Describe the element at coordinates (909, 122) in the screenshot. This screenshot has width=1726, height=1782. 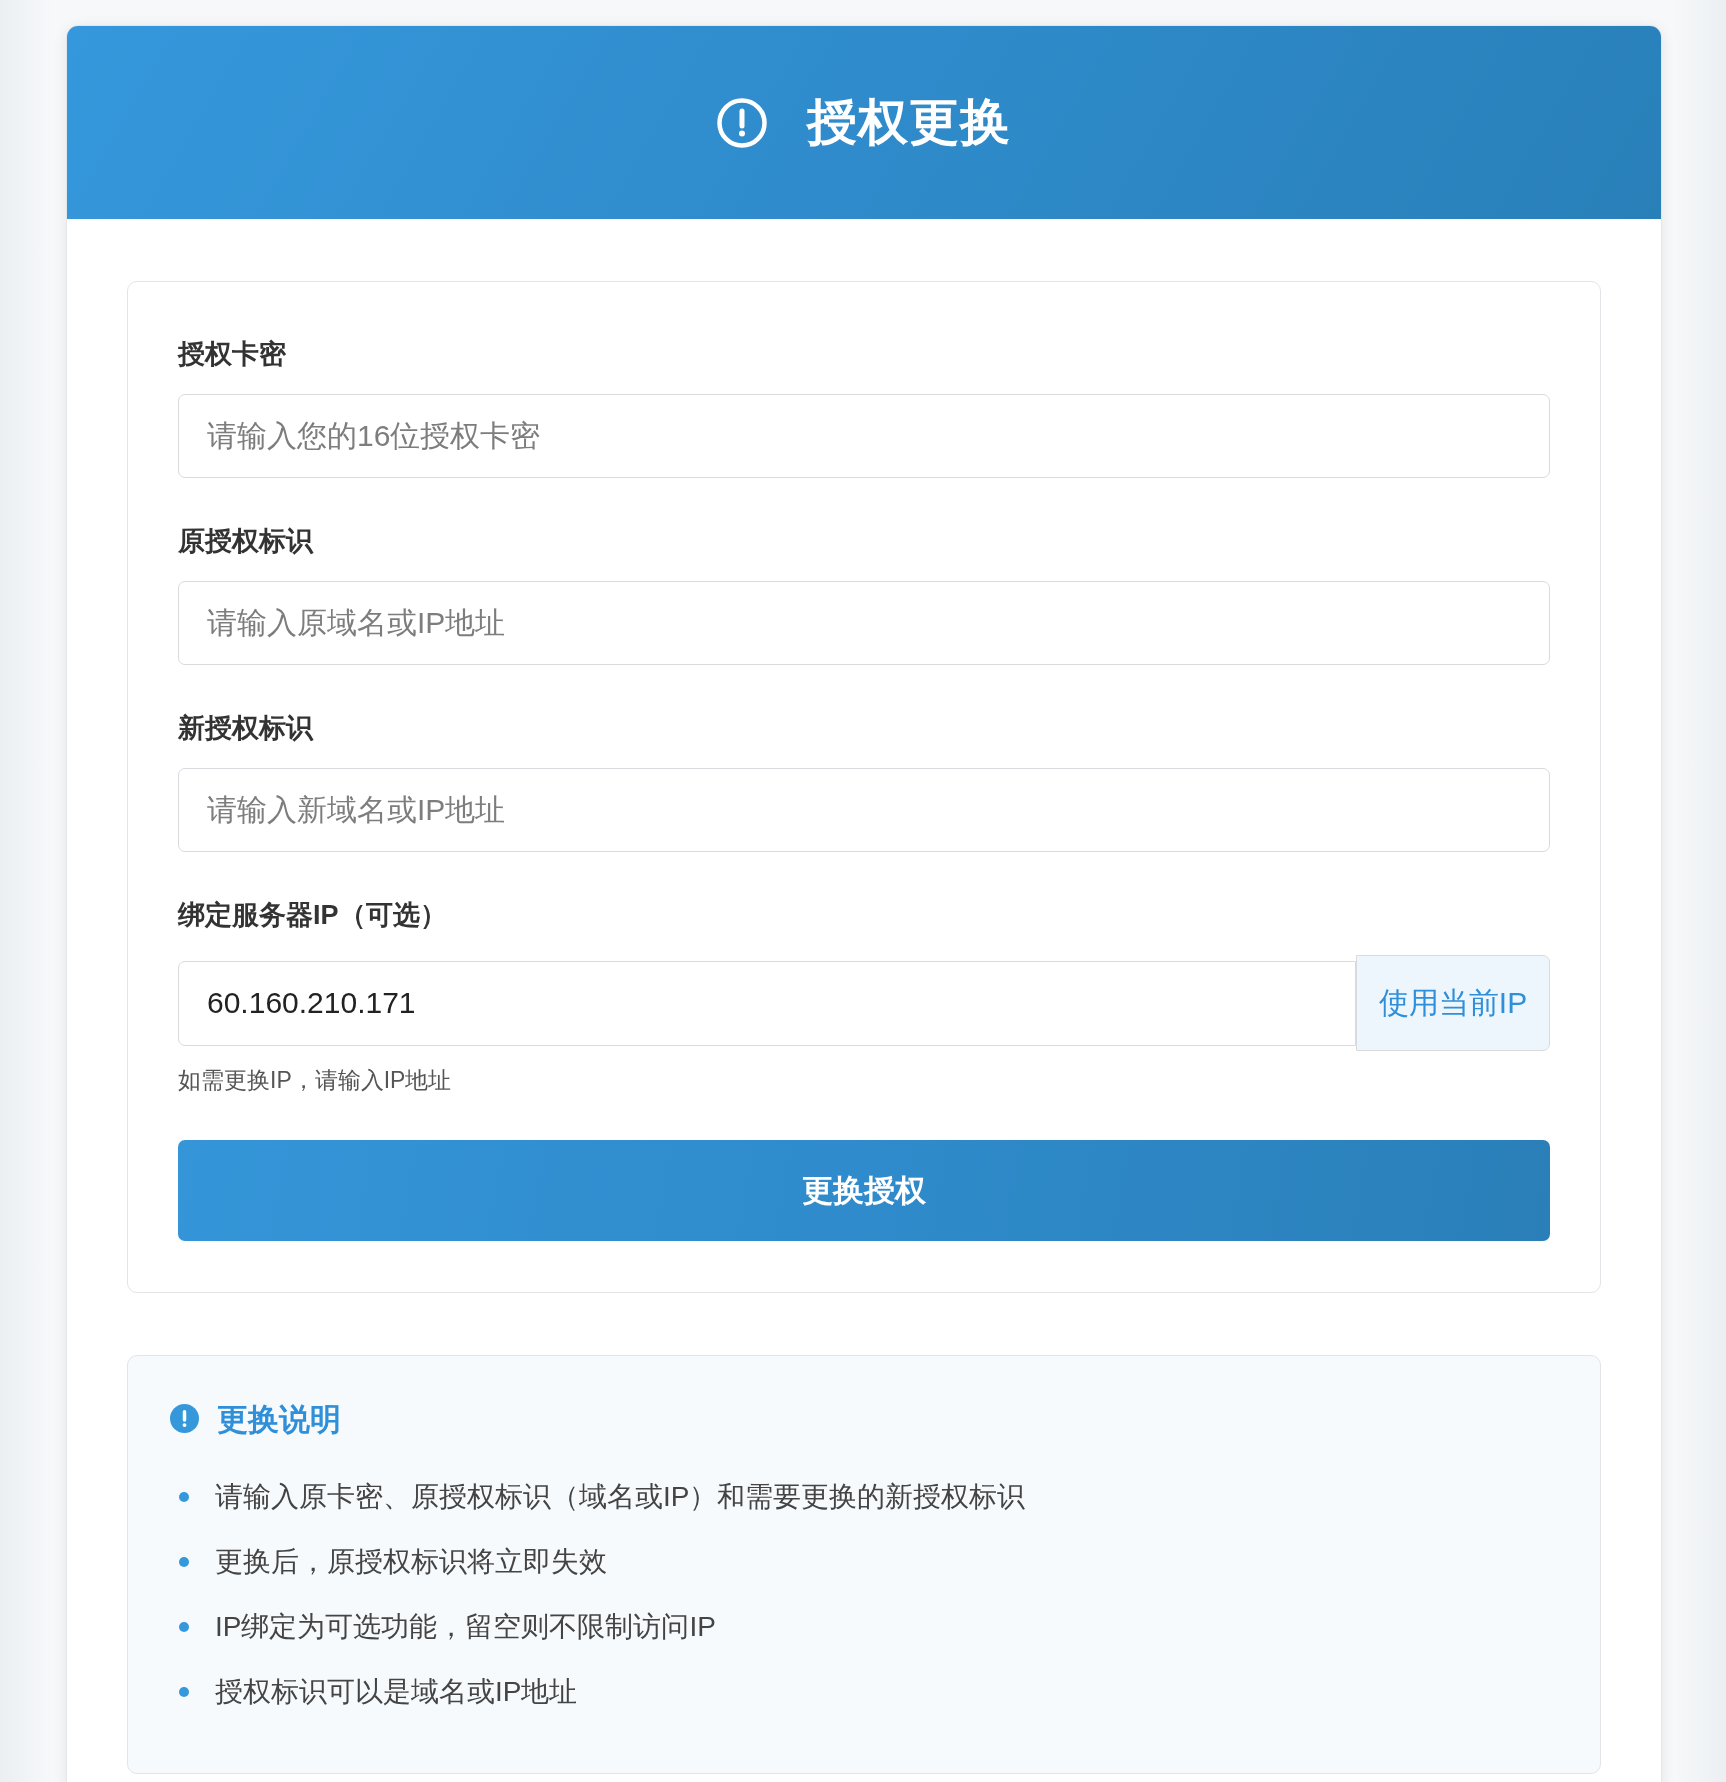
I see `page-title: 授权更换` at that location.